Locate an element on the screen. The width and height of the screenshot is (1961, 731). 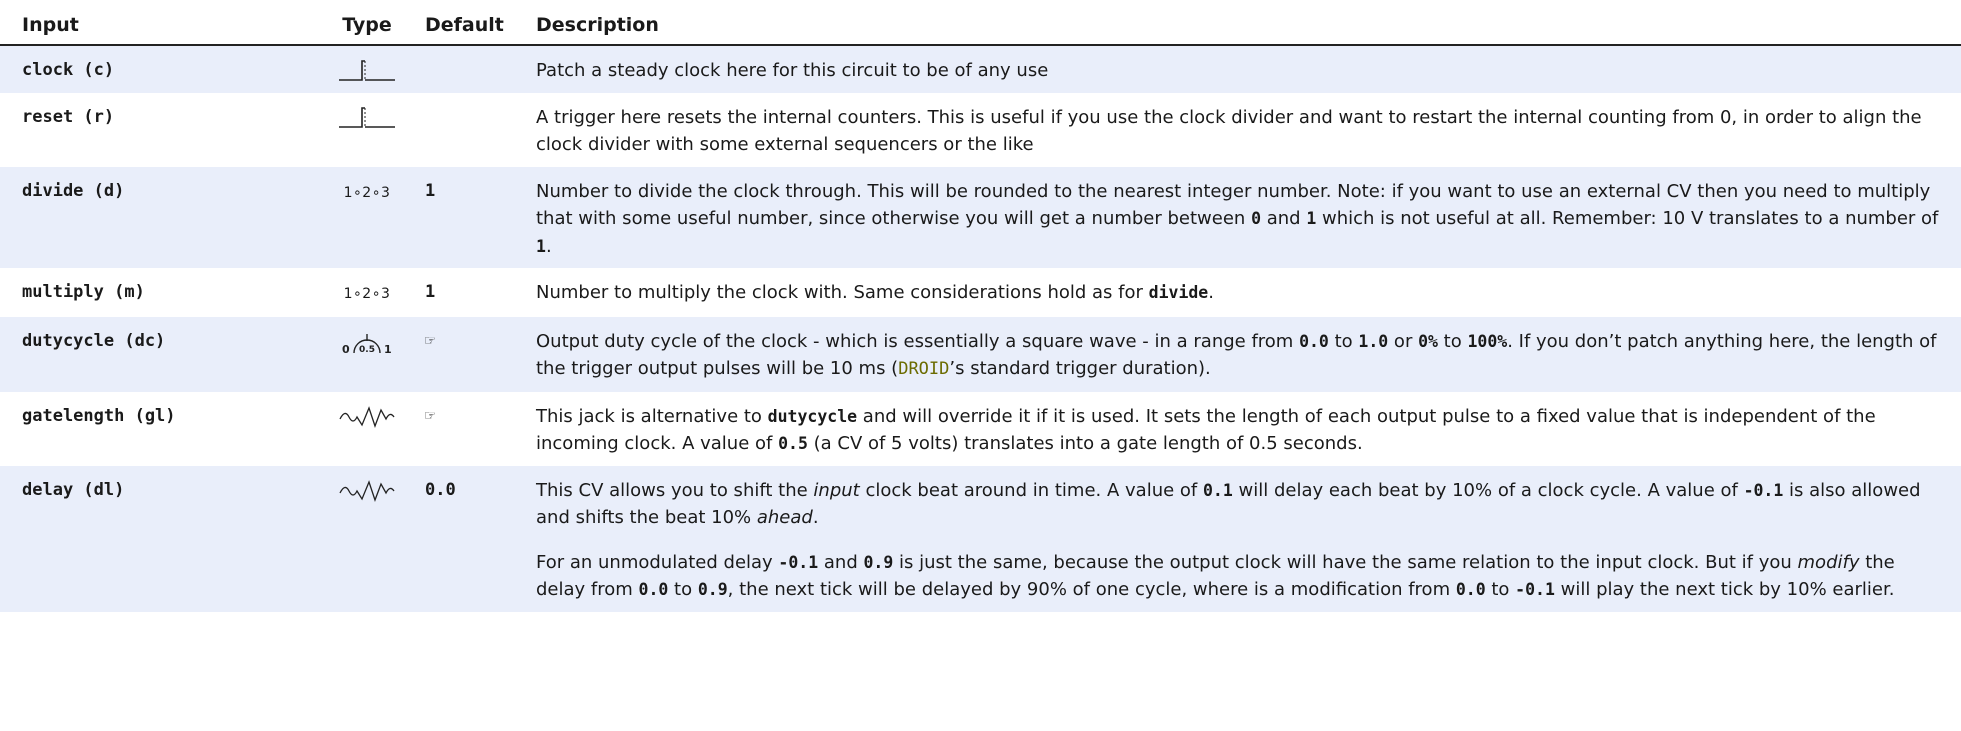
input-name: gatelength (gl) is located at coordinates (99, 415).